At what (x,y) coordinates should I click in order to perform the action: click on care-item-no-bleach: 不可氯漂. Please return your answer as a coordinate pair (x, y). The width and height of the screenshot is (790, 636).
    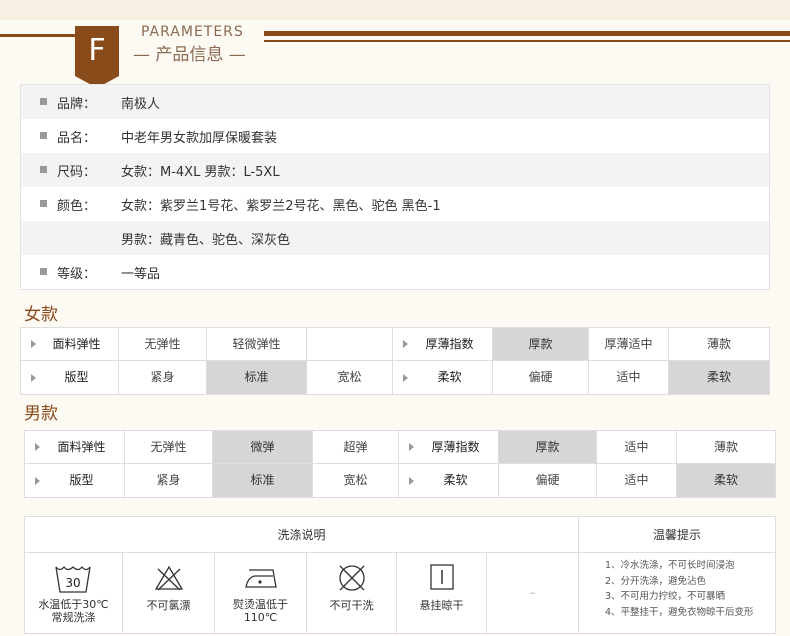
    Looking at the image, I should click on (169, 593).